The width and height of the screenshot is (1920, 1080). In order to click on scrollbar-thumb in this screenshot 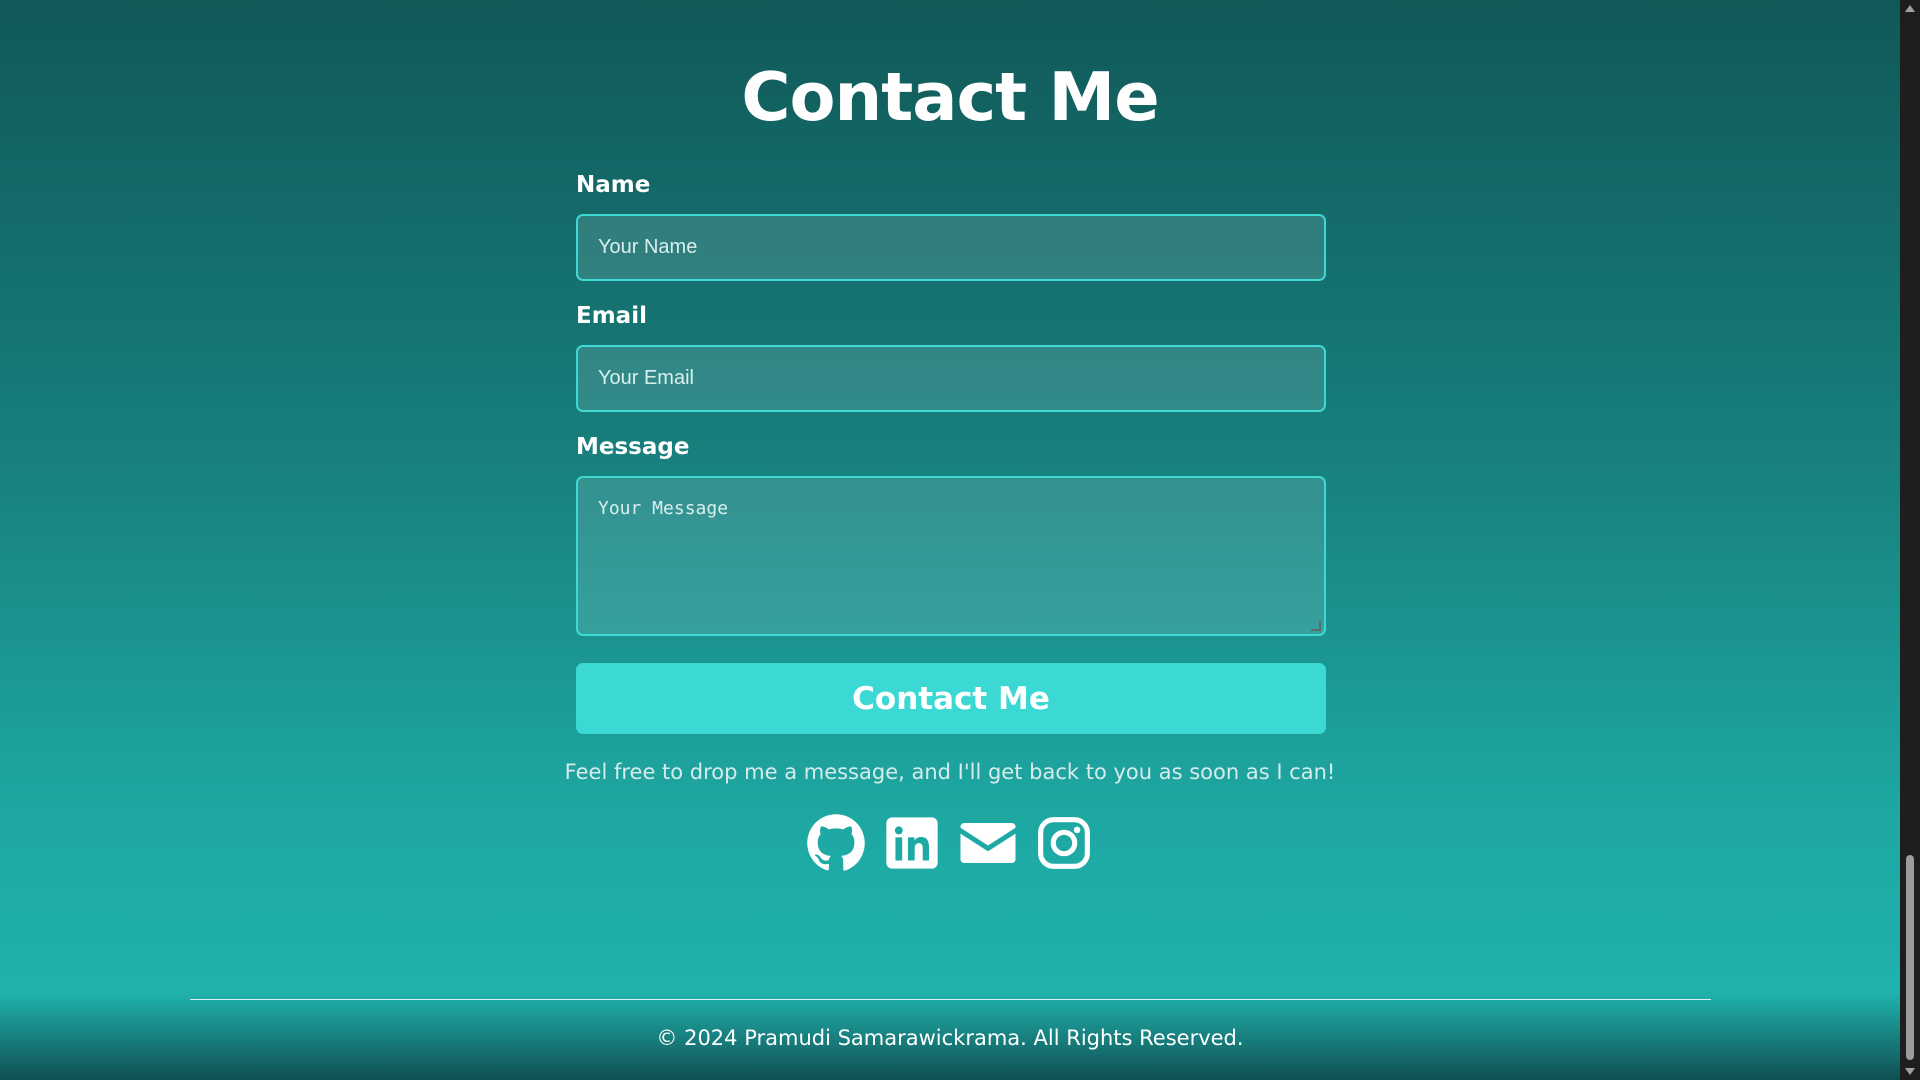, I will do `click(1910, 957)`.